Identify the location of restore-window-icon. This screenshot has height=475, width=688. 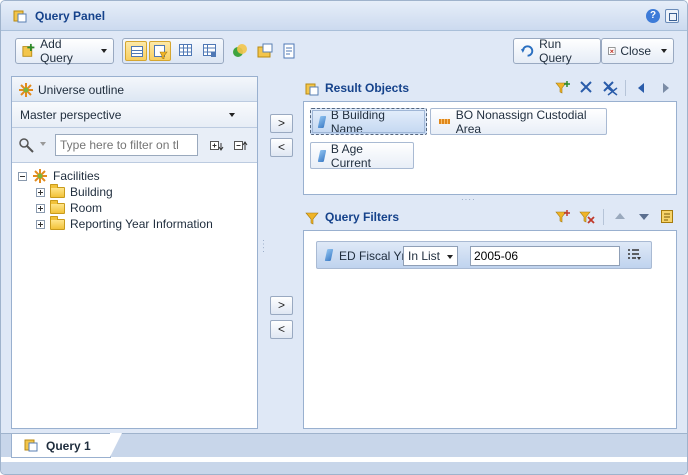
(672, 16).